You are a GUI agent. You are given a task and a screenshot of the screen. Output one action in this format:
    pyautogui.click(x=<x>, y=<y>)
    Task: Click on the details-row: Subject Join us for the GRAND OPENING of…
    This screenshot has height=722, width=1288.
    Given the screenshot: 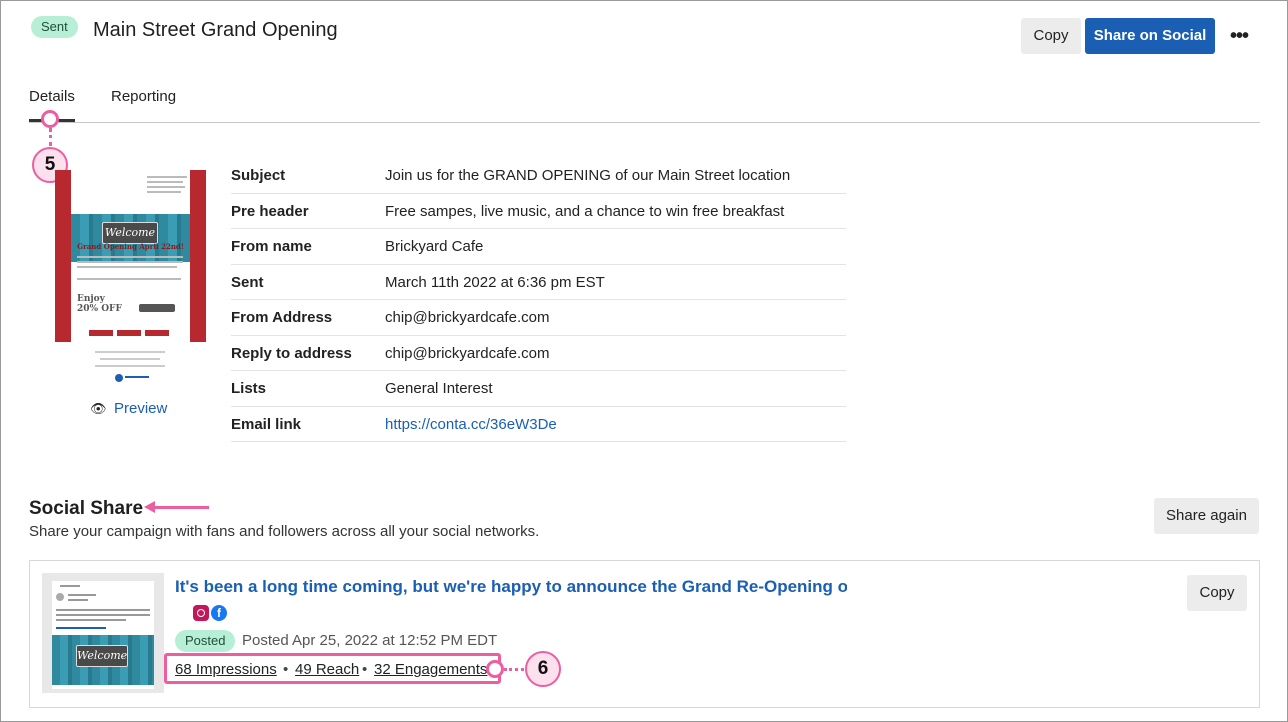 What is the action you would take?
    pyautogui.click(x=538, y=176)
    